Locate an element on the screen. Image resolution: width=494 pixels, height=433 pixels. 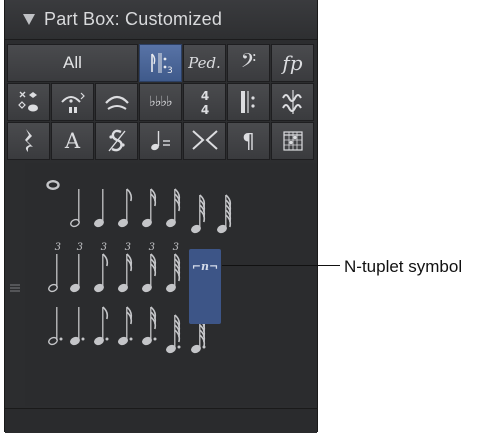
group-slurs-button is located at coordinates (116, 102).